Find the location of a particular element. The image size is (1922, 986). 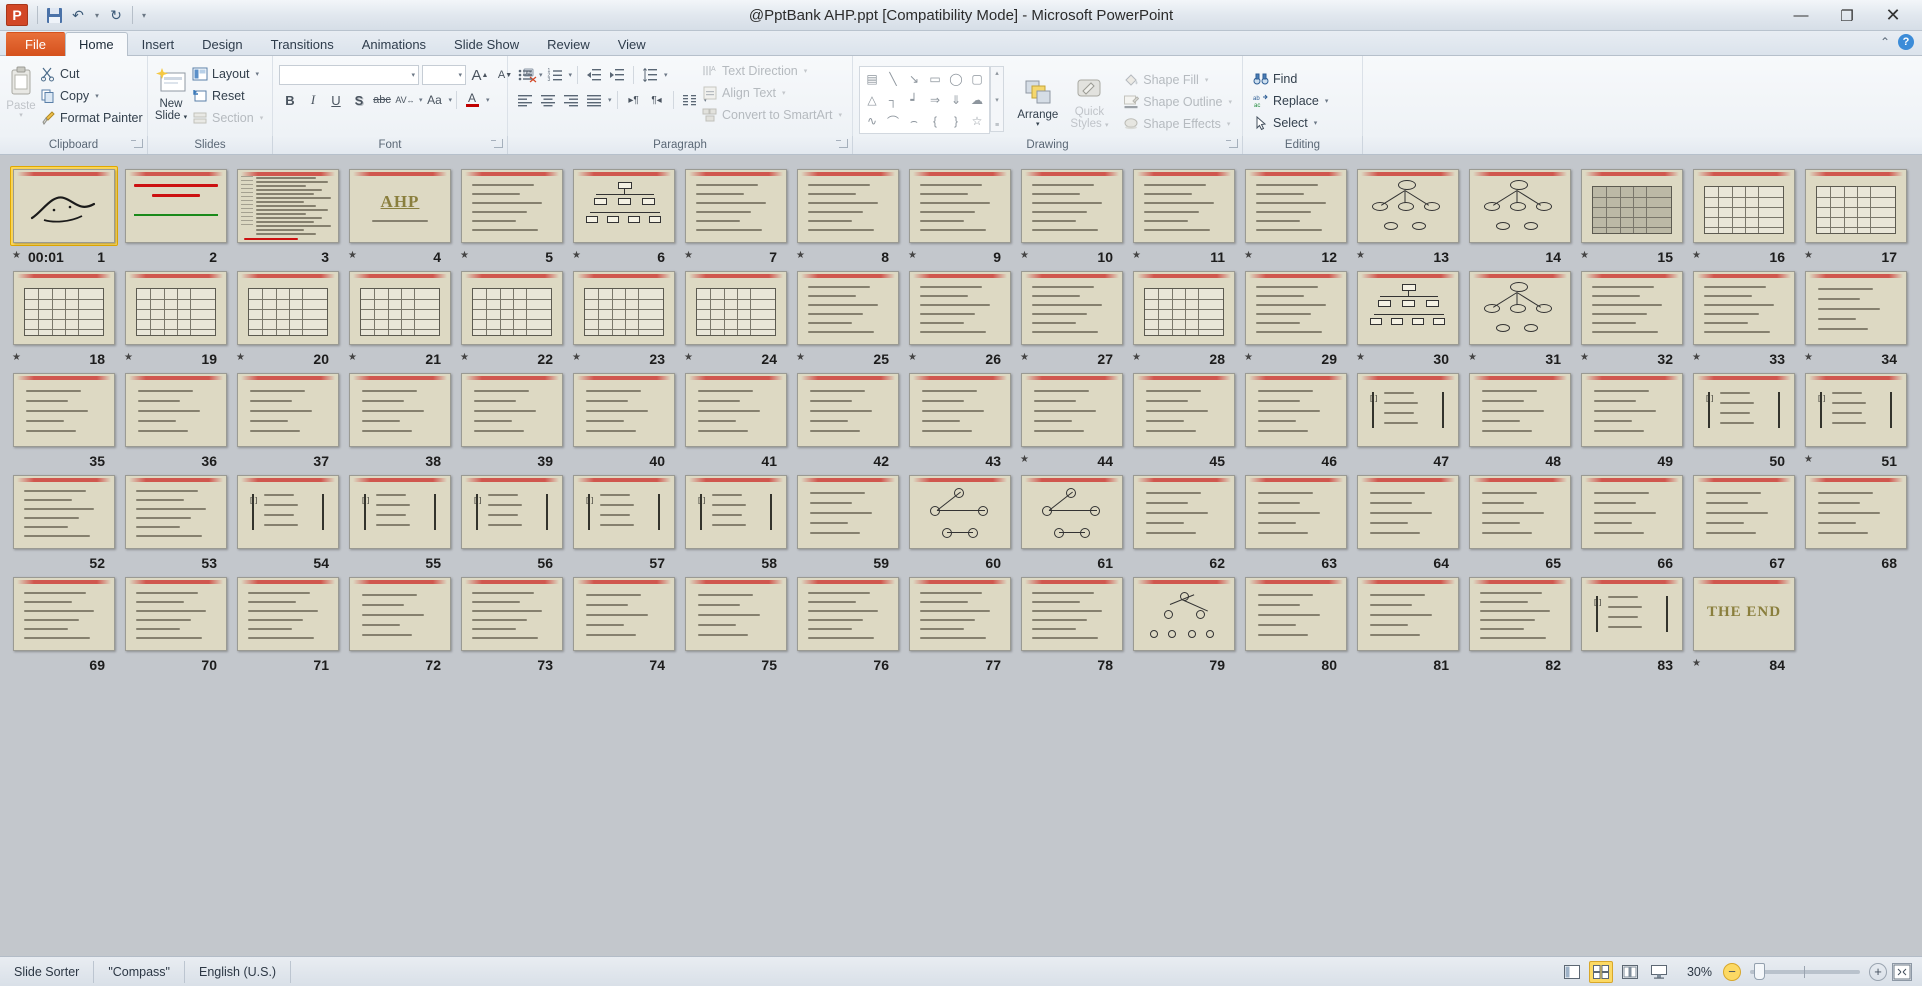

arrange-caret-icon: ▾ is located at coordinates (1038, 124).